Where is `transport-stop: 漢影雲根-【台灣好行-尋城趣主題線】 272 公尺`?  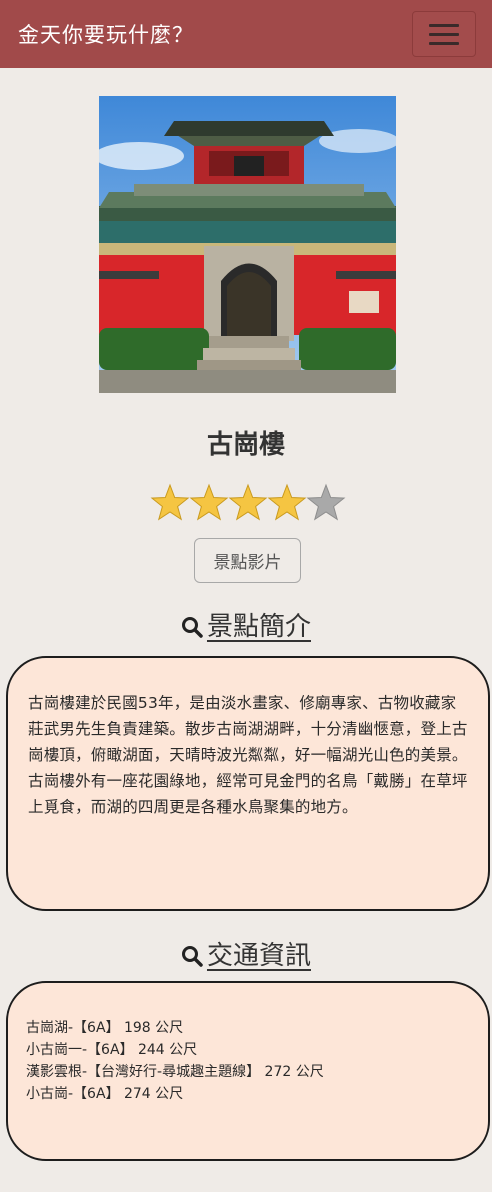
transport-stop: 漢影雲根-【台灣好行-尋城趣主題線】 272 公尺 is located at coordinates (175, 1072).